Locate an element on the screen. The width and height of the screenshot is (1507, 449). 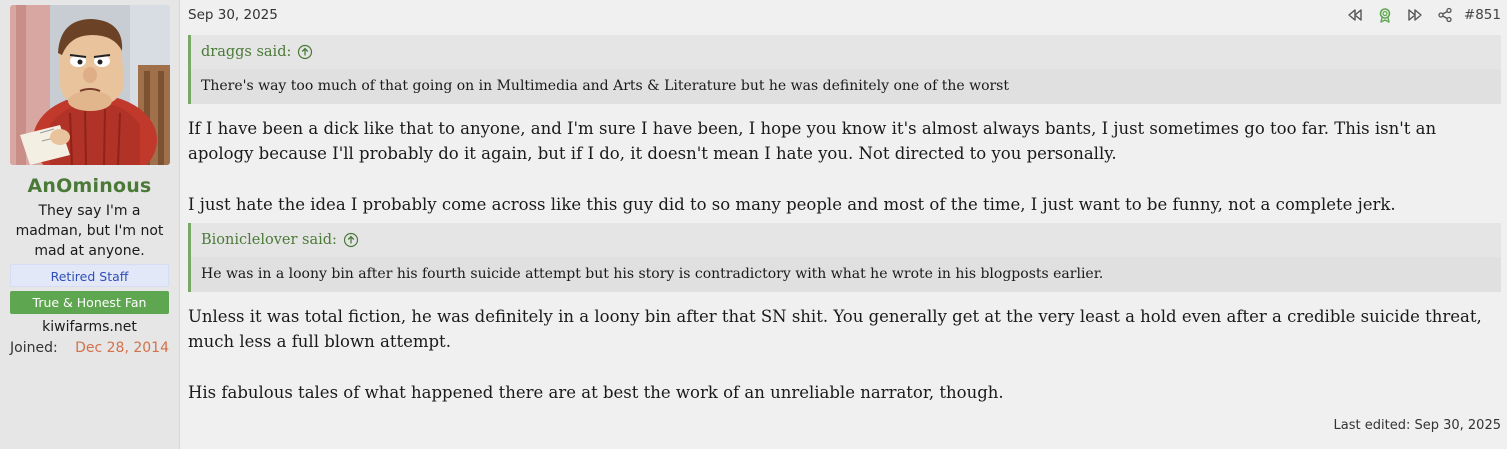
fast-forward-icon is located at coordinates (1415, 15).